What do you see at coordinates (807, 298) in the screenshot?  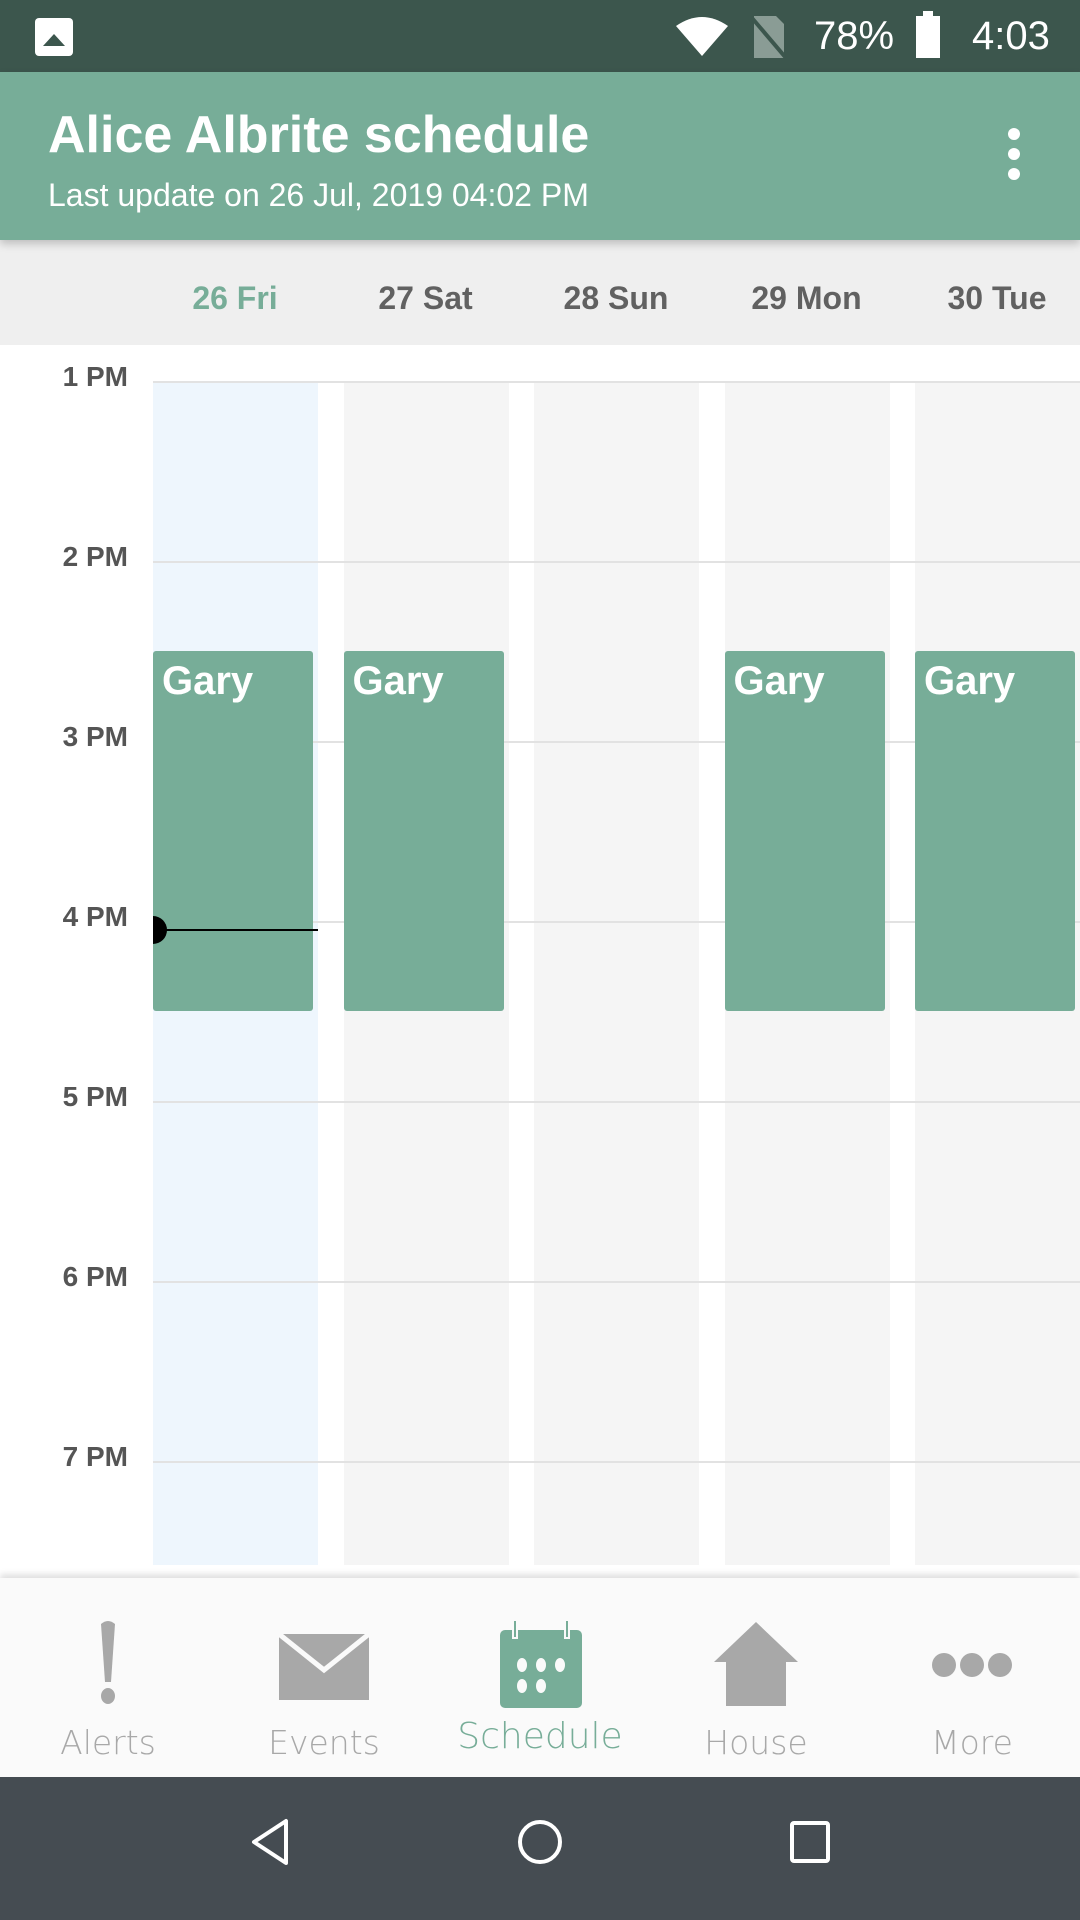 I see `day-header-3: 29 Mon` at bounding box center [807, 298].